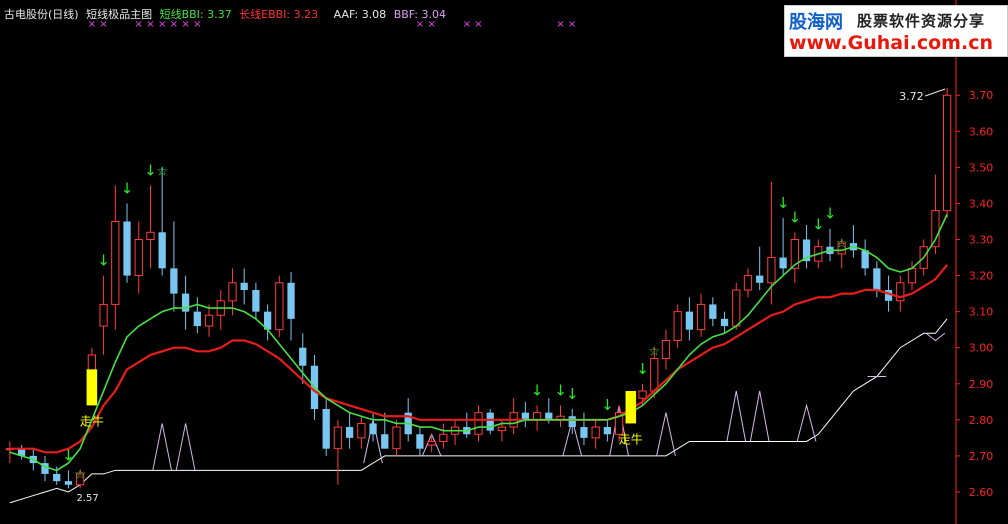 The image size is (1008, 524). What do you see at coordinates (981, 131) in the screenshot?
I see `axis-tick-label: 3.60` at bounding box center [981, 131].